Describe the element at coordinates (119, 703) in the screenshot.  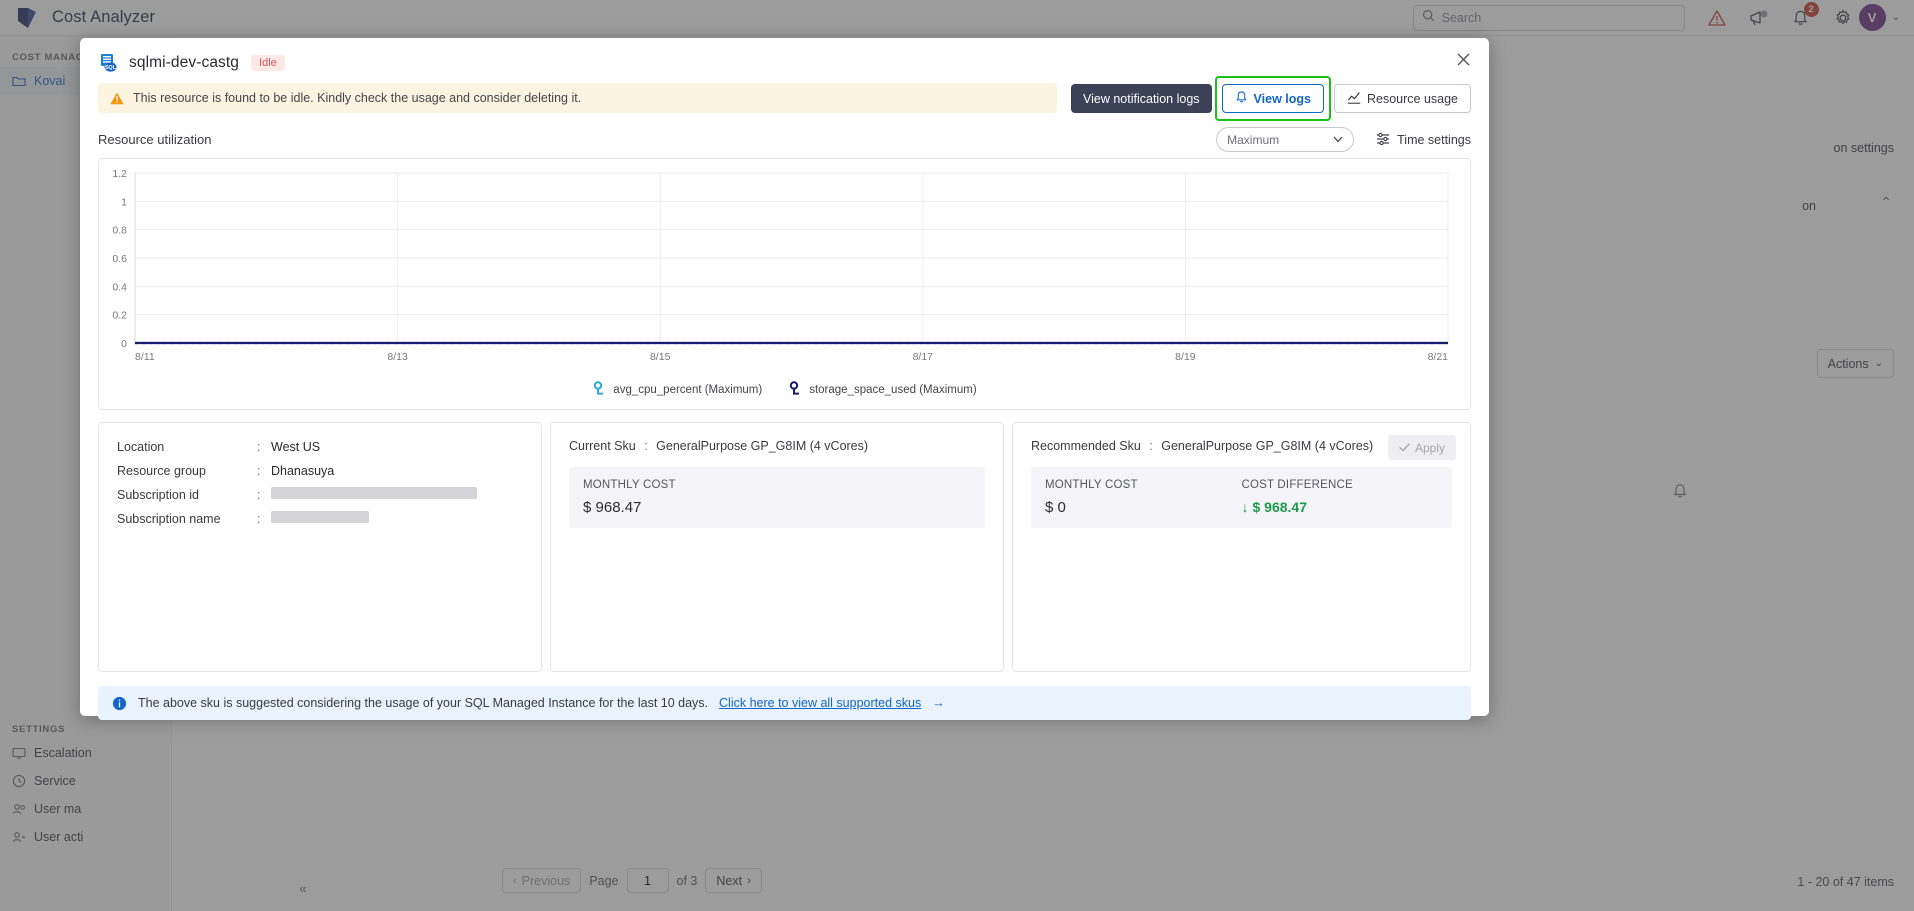
I see `info-icon` at that location.